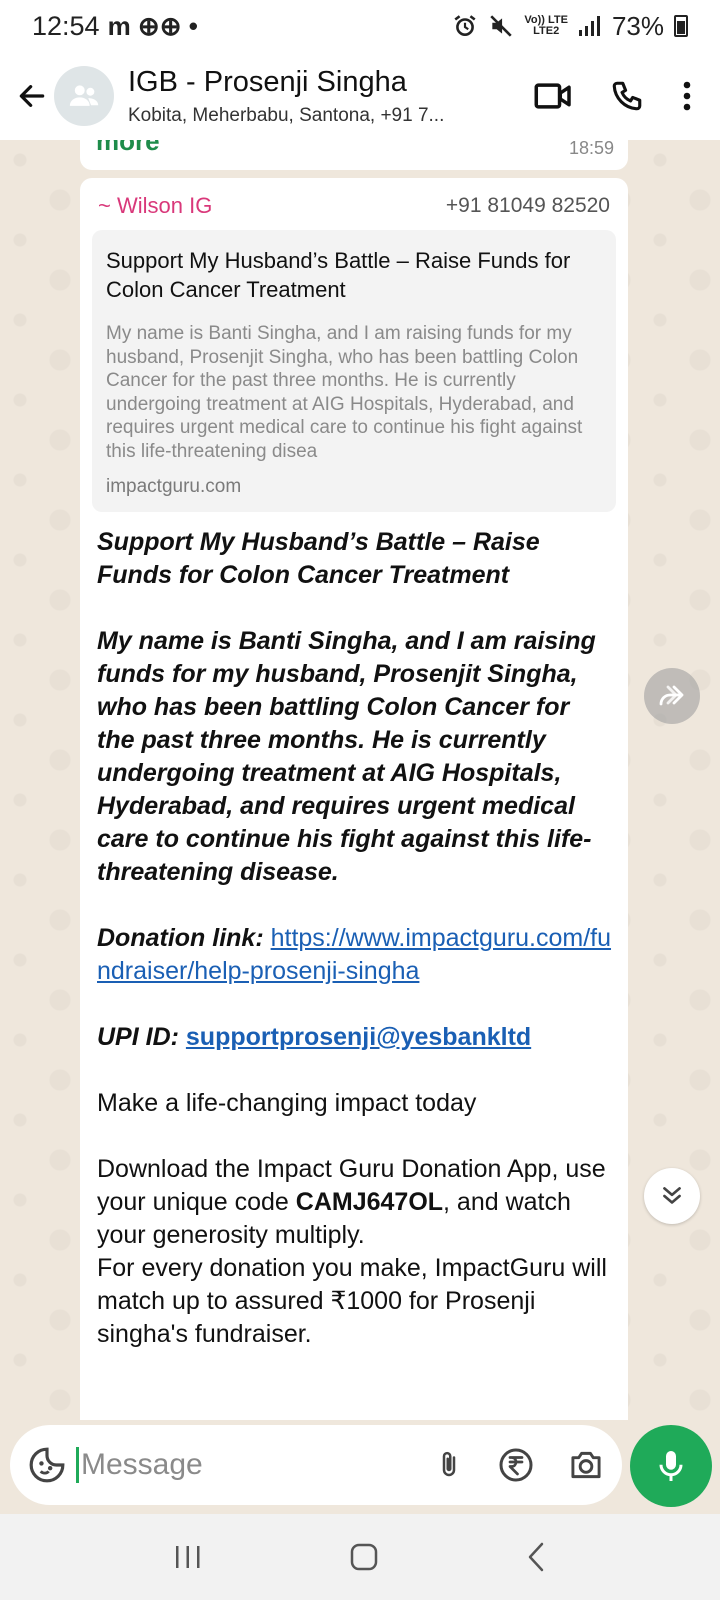 The image size is (720, 1600). What do you see at coordinates (589, 26) in the screenshot?
I see `signal-icon` at bounding box center [589, 26].